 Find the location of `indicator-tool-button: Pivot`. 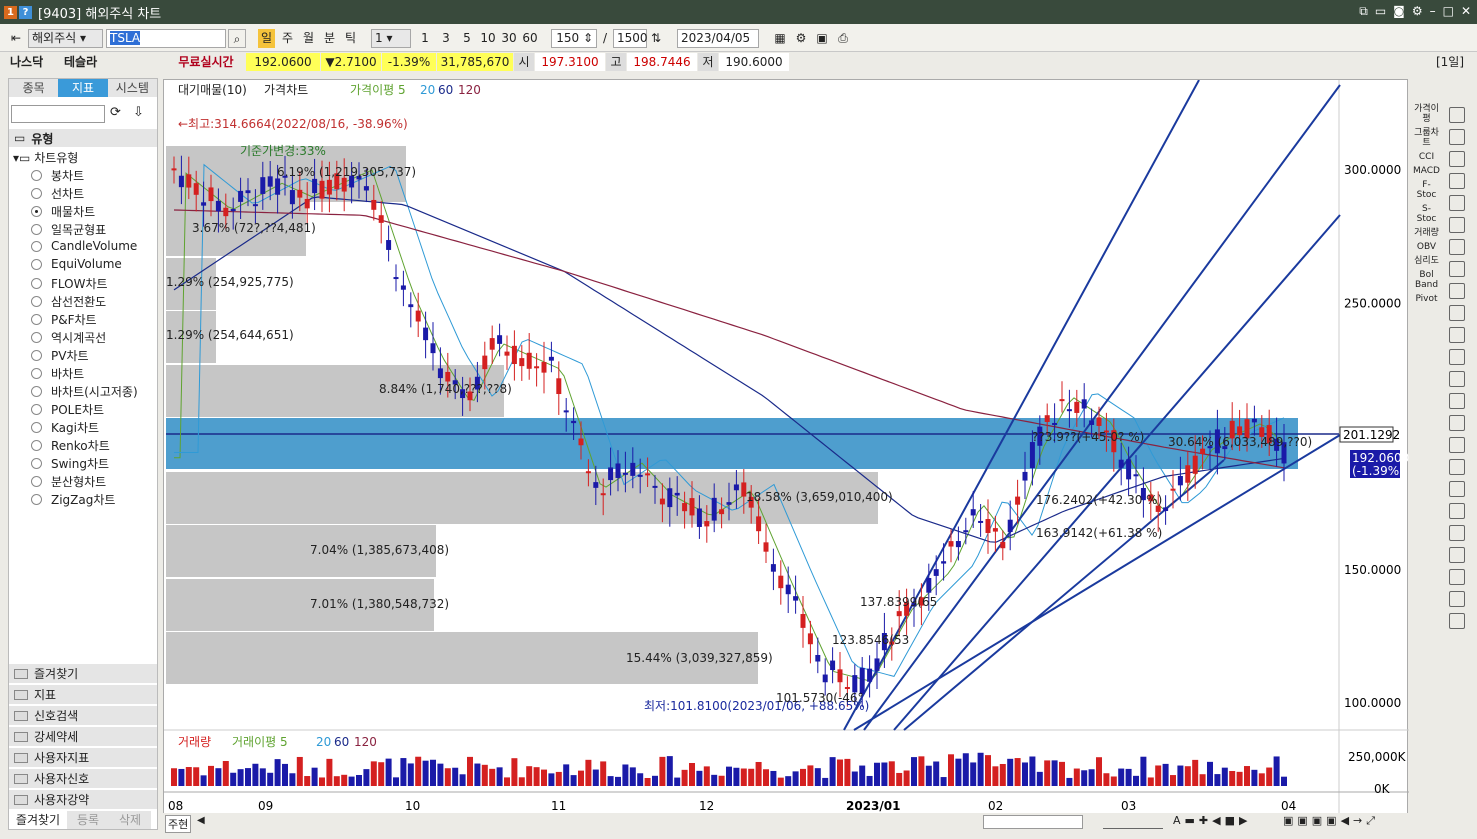

indicator-tool-button: Pivot is located at coordinates (1426, 299).